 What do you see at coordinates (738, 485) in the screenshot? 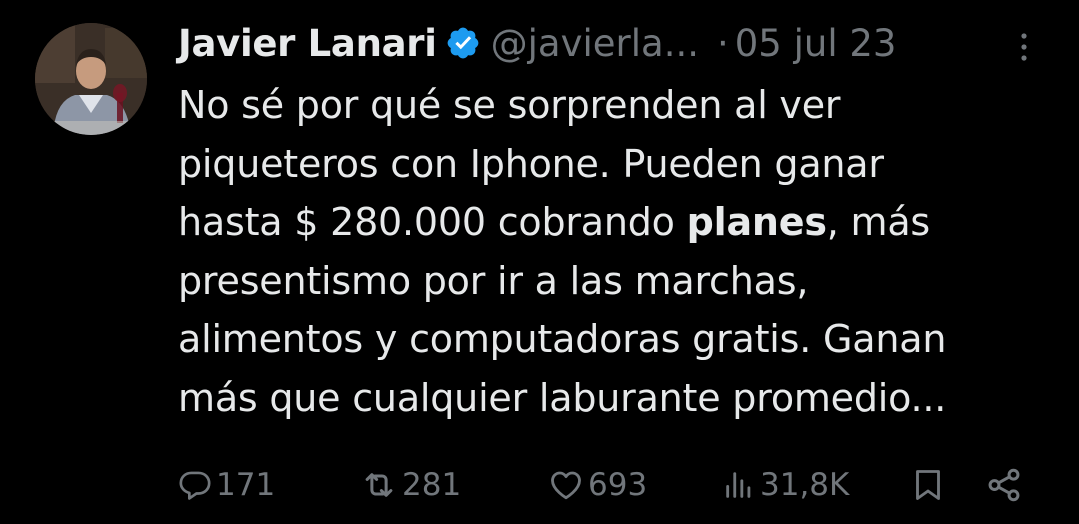
I see `views-icon` at bounding box center [738, 485].